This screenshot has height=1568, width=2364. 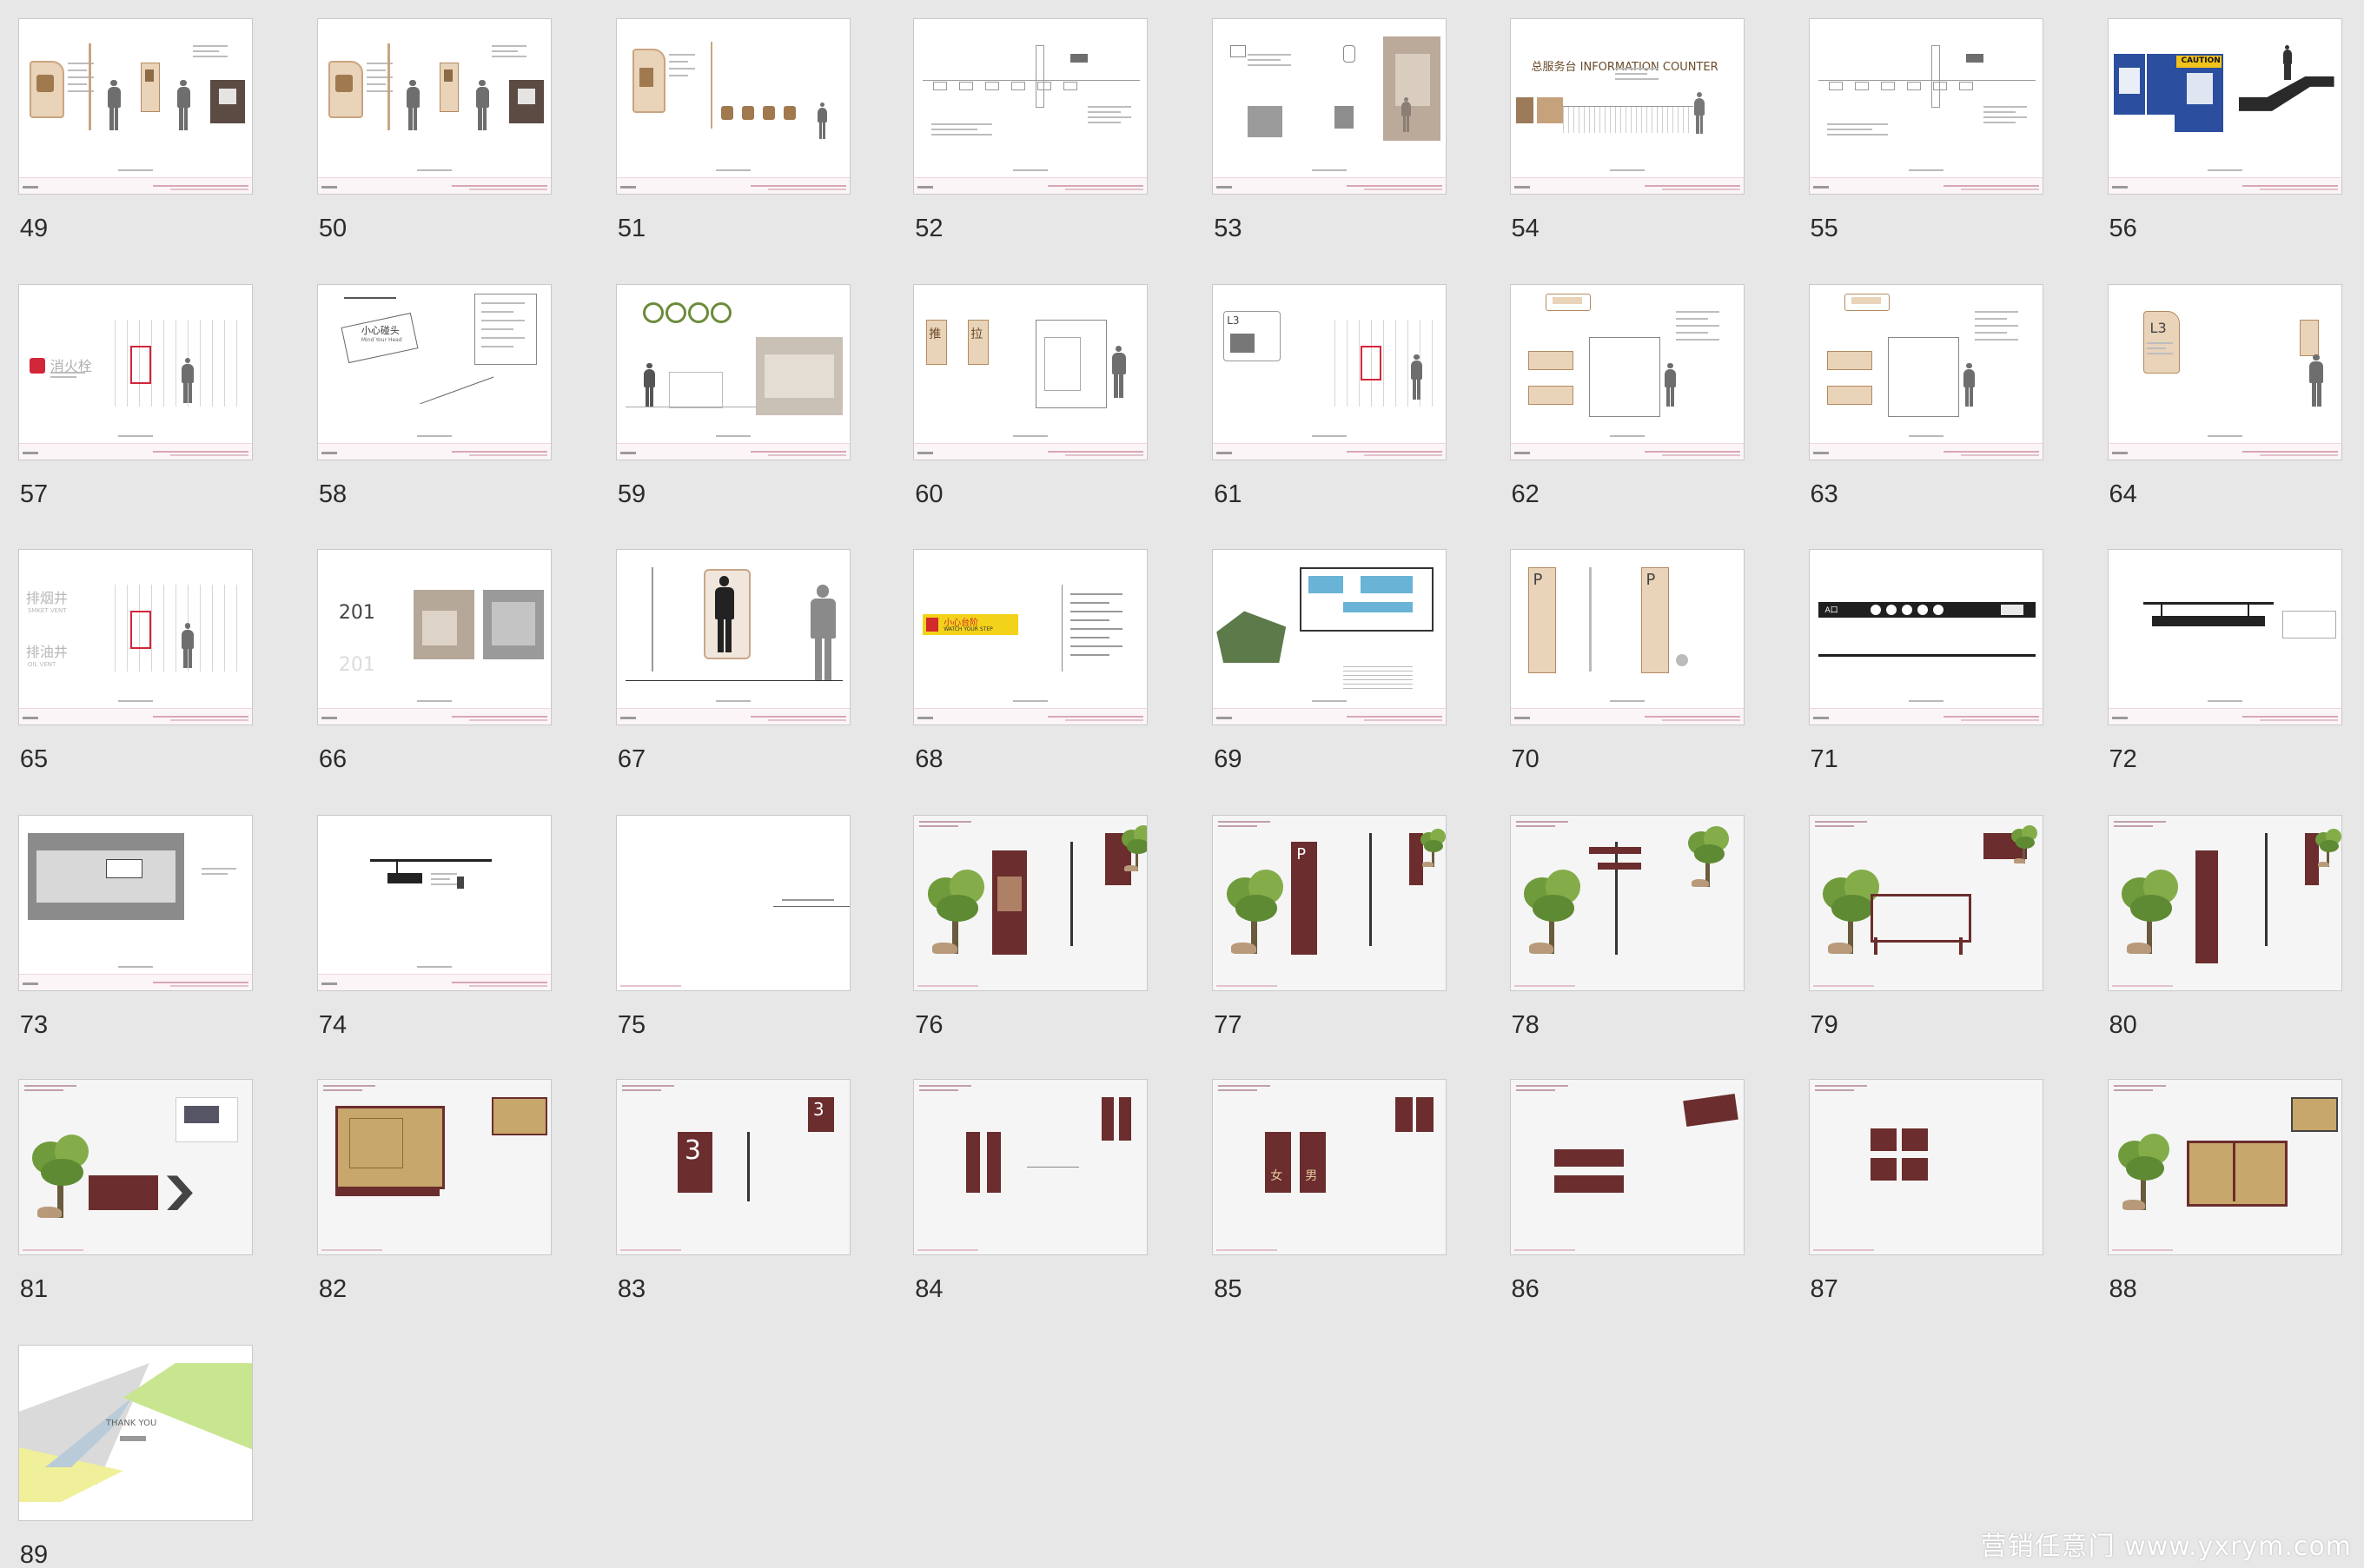 I want to click on slide-preview: A口, so click(x=1926, y=637).